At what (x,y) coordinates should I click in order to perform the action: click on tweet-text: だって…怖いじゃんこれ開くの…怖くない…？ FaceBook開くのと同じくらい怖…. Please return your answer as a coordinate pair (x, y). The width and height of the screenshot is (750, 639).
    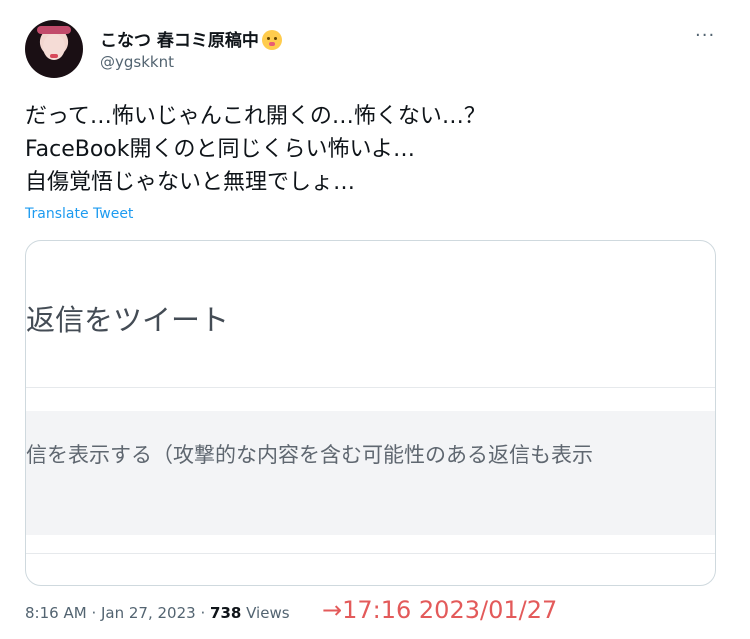
    Looking at the image, I should click on (375, 149).